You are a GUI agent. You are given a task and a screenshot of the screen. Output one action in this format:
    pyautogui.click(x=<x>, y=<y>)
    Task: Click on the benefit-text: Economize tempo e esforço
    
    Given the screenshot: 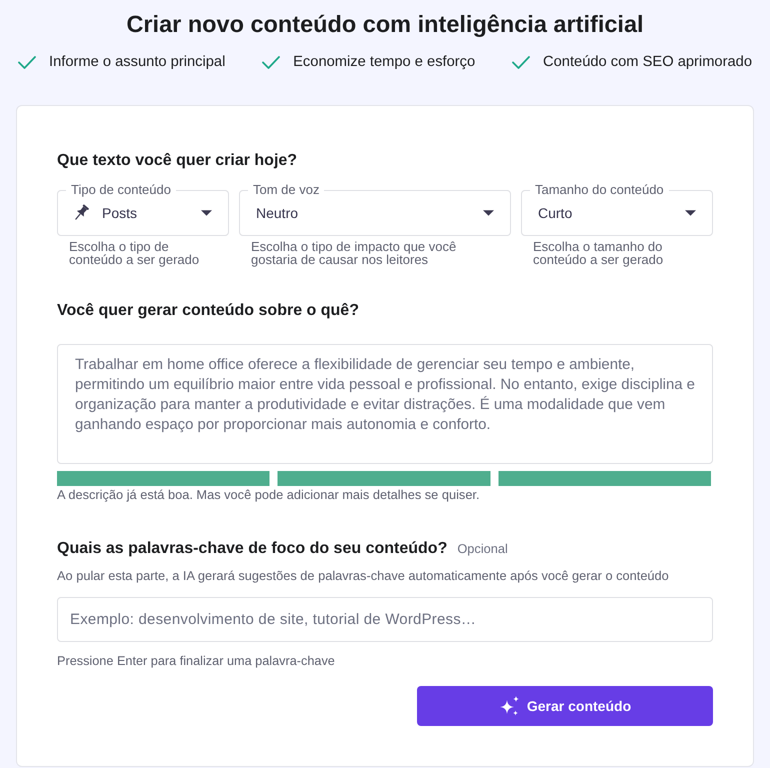 What is the action you would take?
    pyautogui.click(x=384, y=62)
    